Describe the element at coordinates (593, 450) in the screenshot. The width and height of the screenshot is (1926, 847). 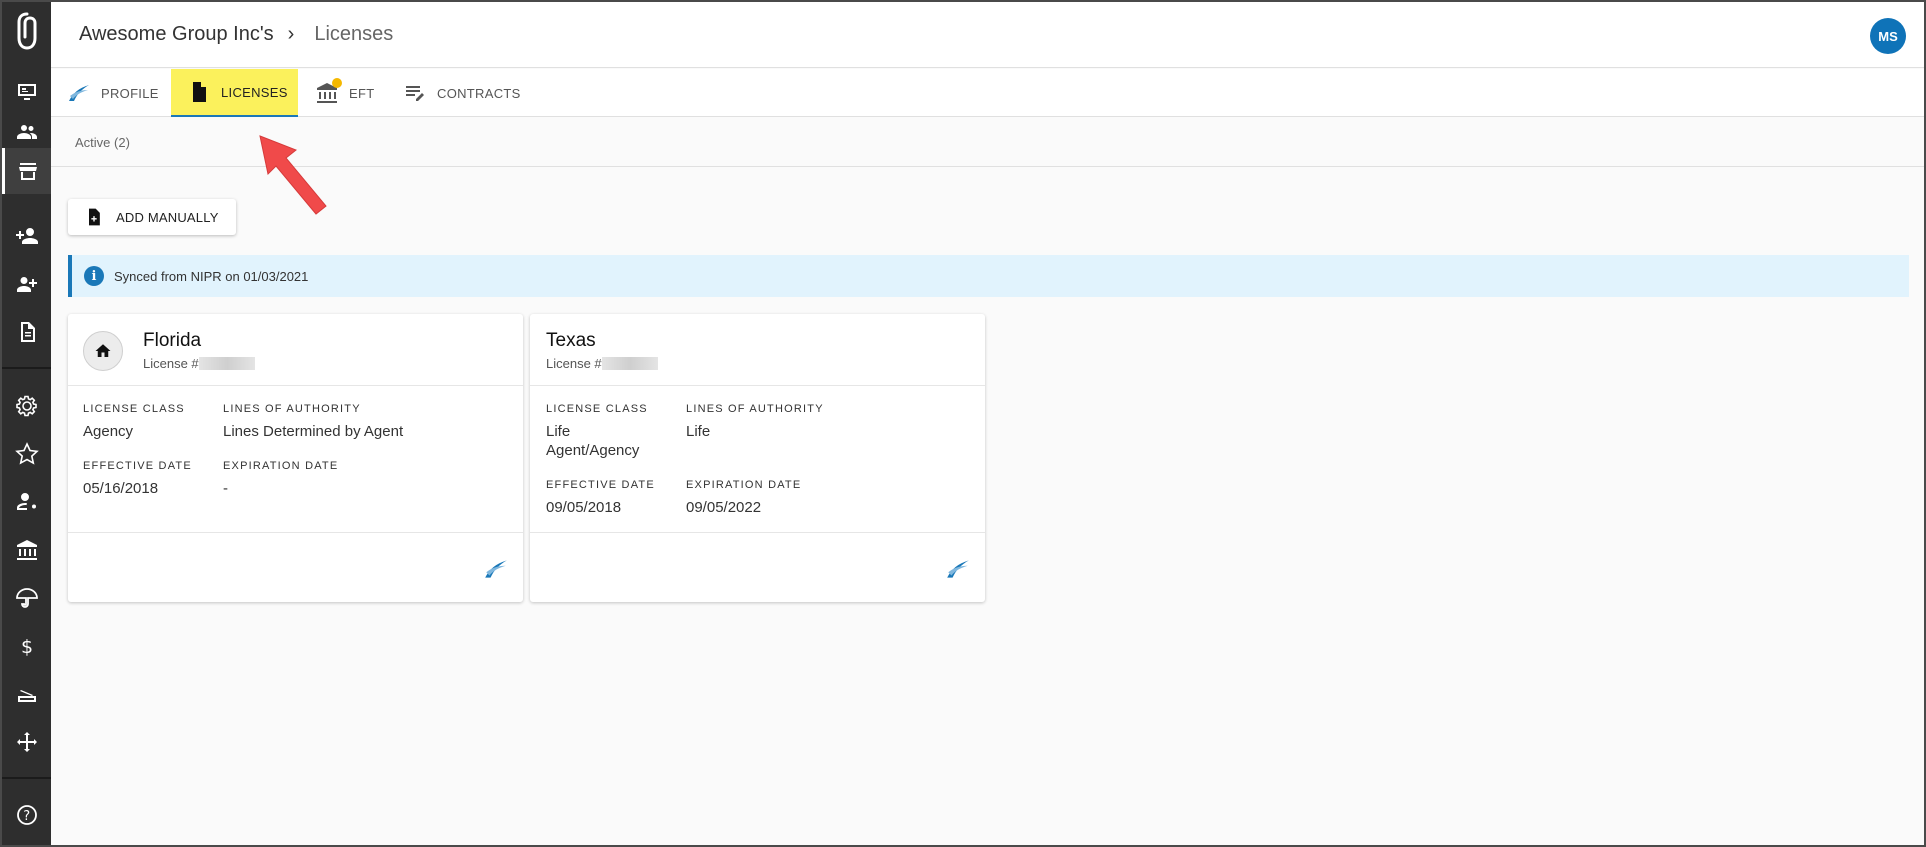
I see `license-class-line: Agent/Agency` at that location.